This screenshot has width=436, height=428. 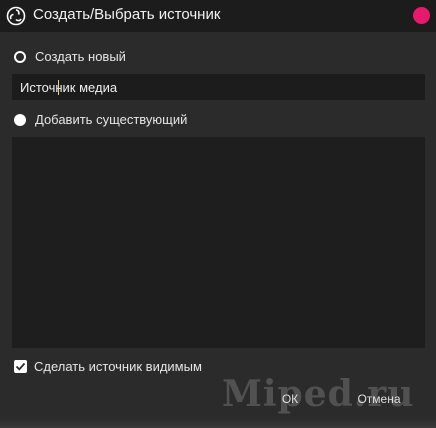 What do you see at coordinates (379, 399) in the screenshot?
I see `cancel-button: Отмена` at bounding box center [379, 399].